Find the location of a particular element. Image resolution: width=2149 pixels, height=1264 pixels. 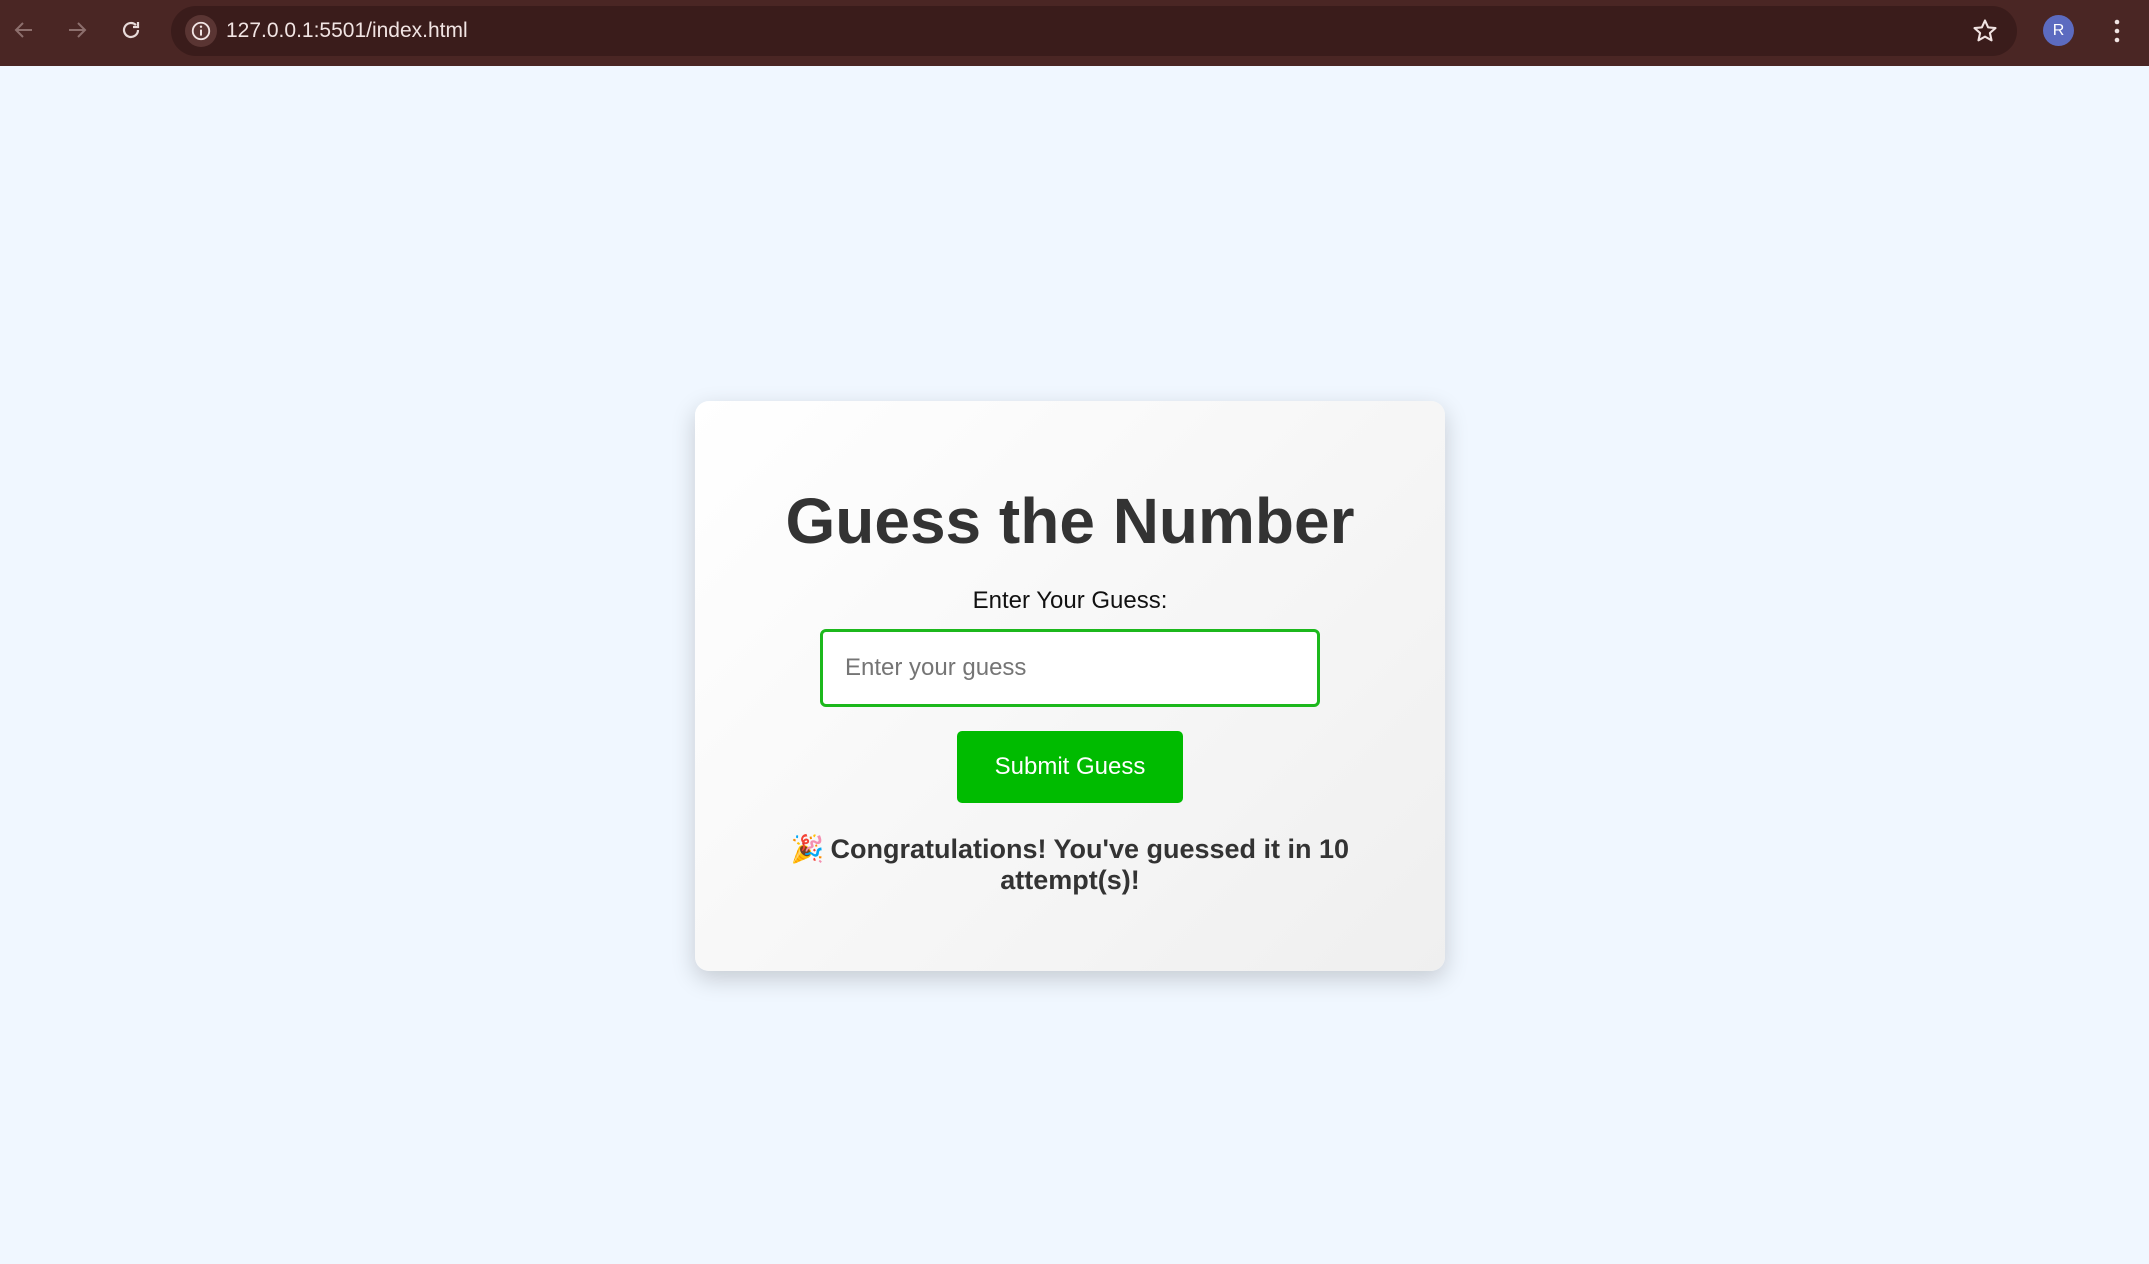

guess-input-label: Enter Your Guess: is located at coordinates (1070, 600).